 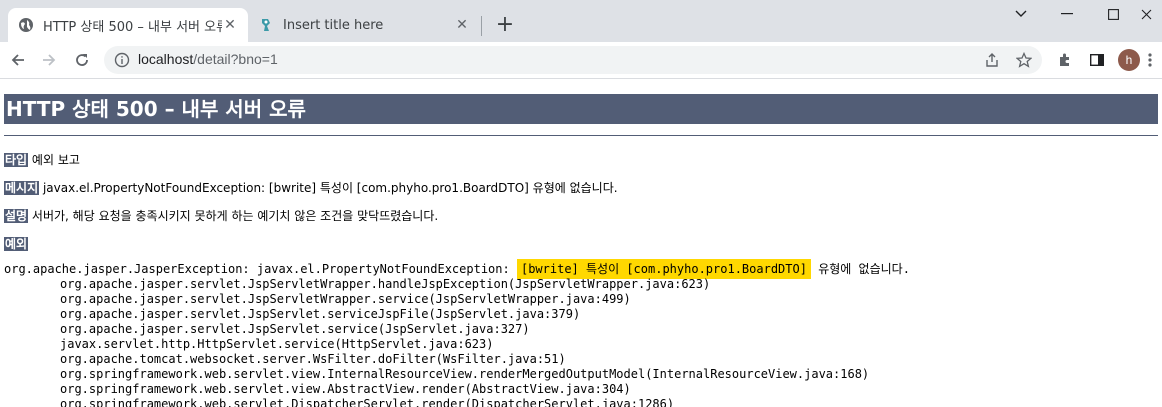 I want to click on type-label: 타입, so click(x=16, y=160).